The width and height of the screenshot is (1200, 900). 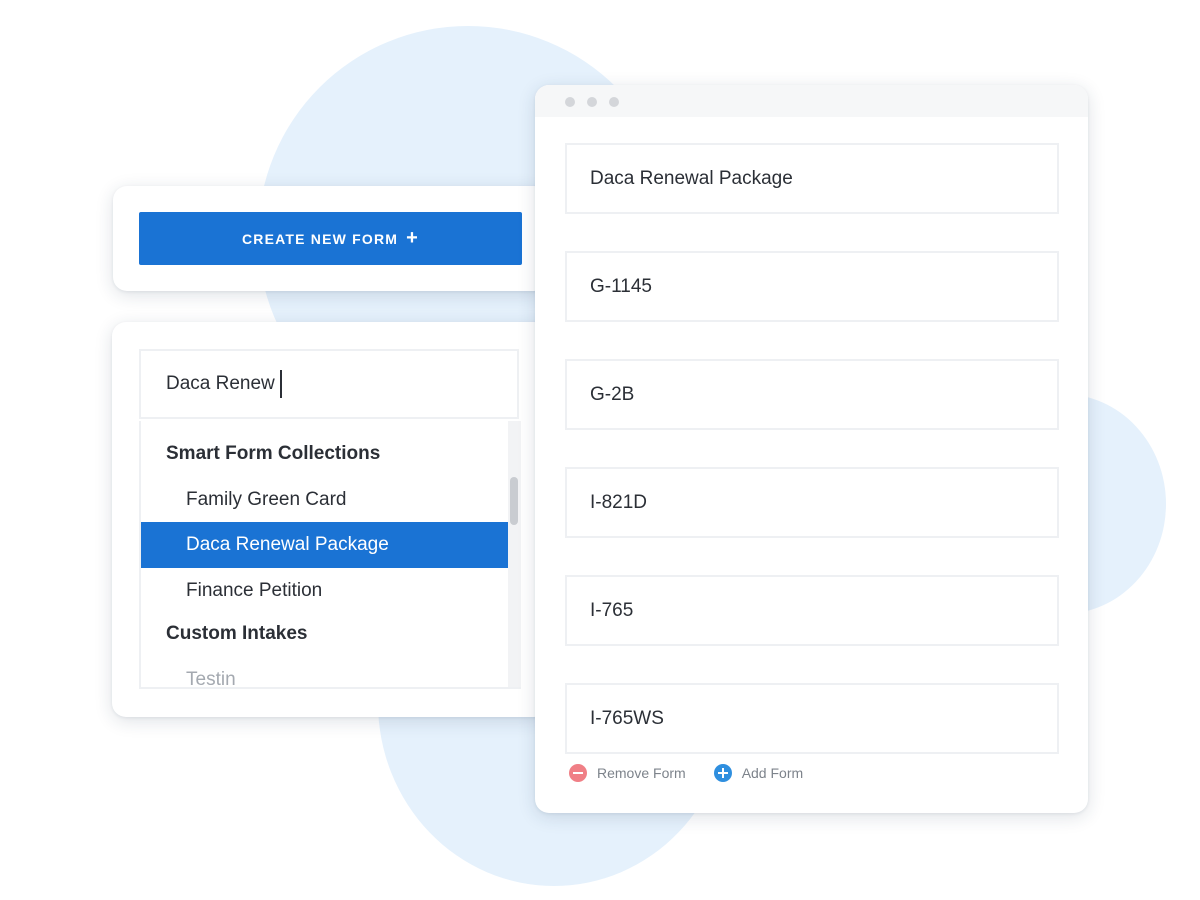 I want to click on window-title-bar, so click(x=811, y=101).